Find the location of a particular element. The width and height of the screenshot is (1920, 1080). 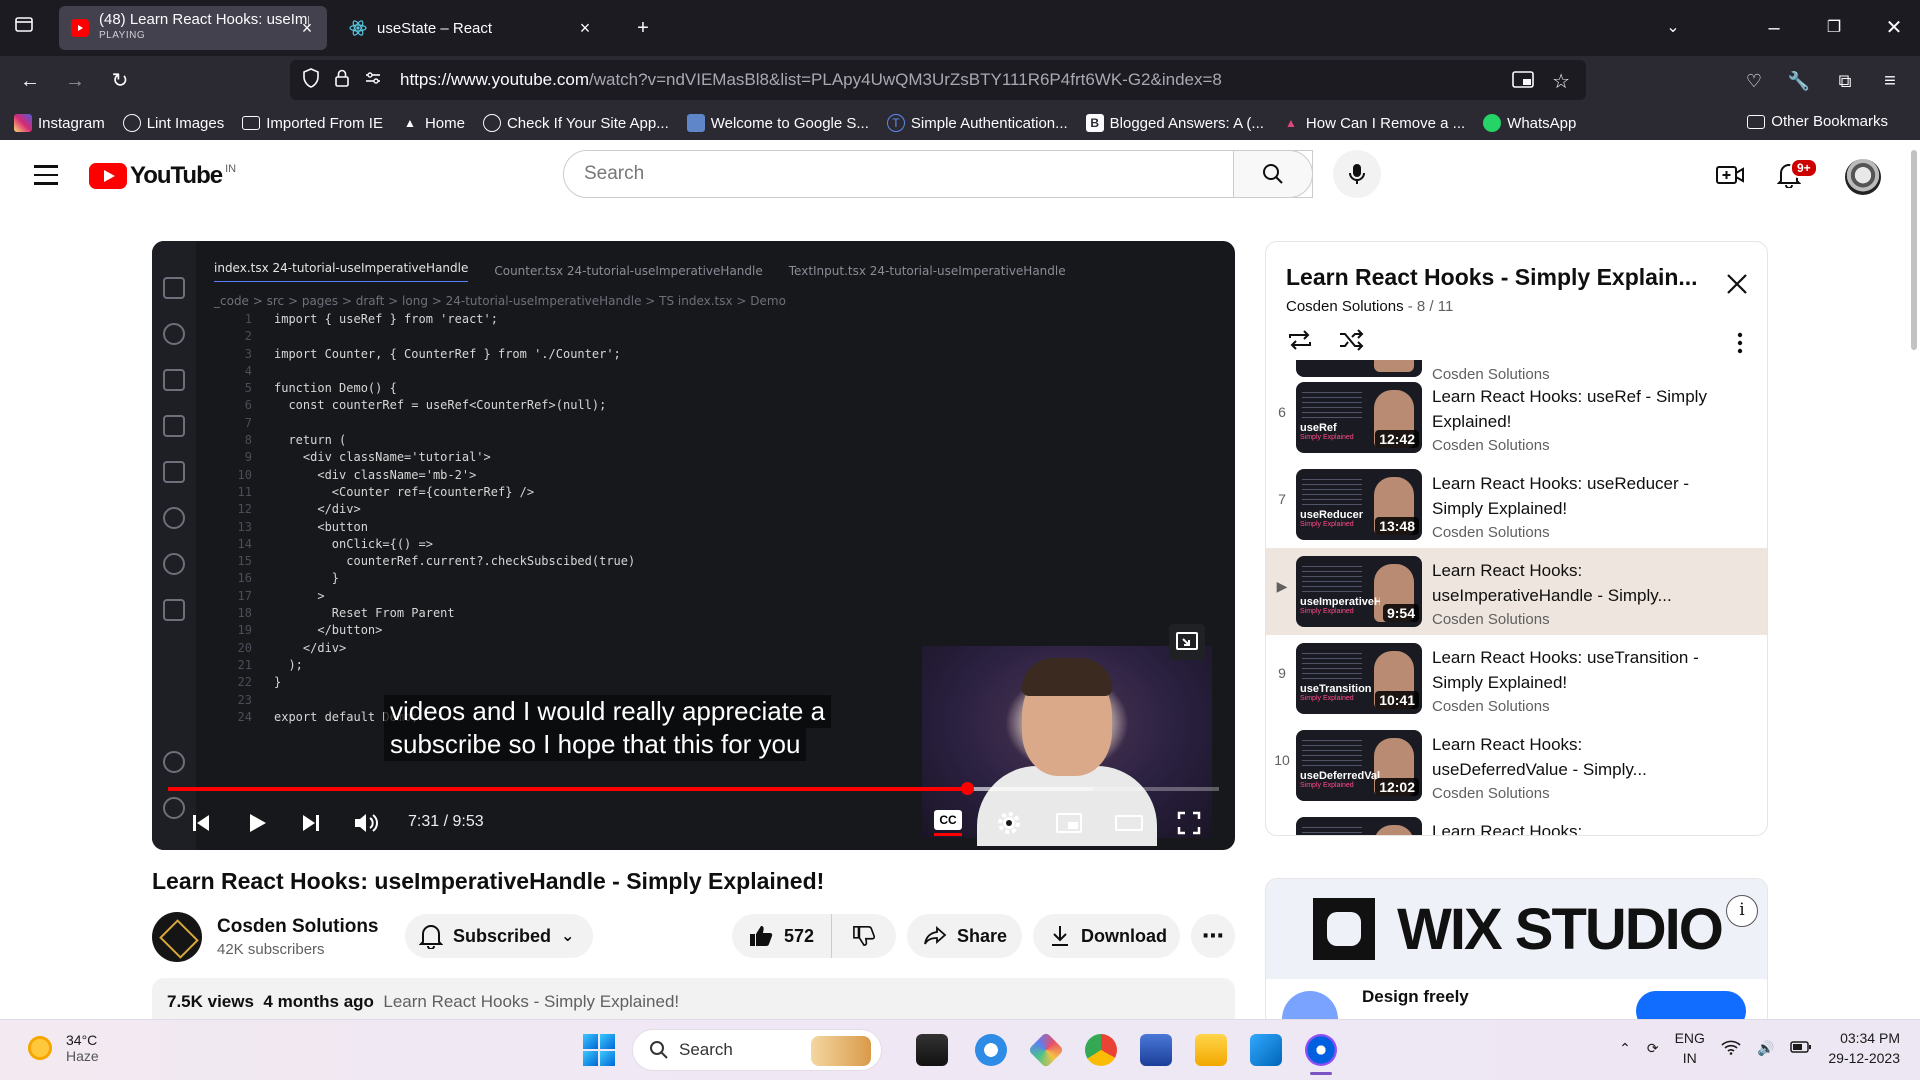

taskbar-search: Search is located at coordinates (757, 1050).